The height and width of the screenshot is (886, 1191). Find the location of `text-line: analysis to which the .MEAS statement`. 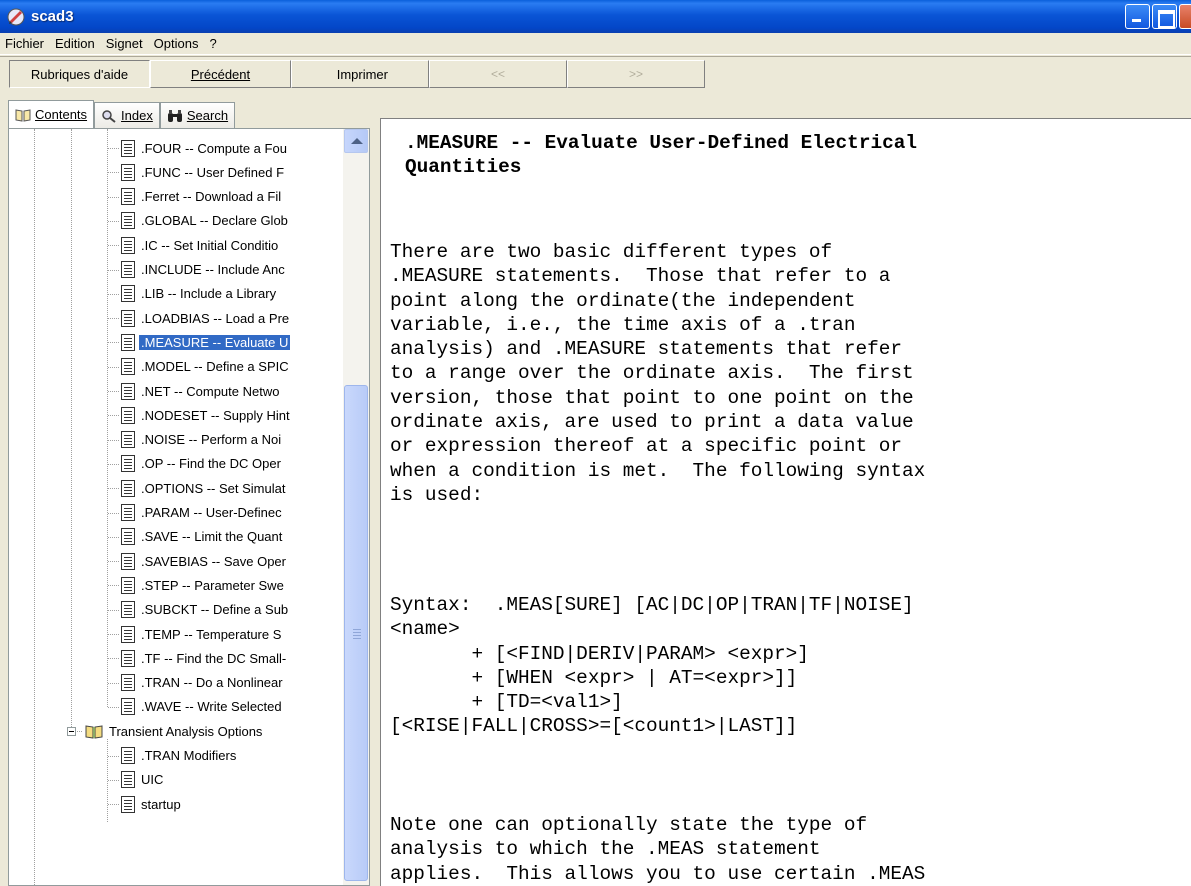

text-line: analysis to which the .MEAS statement is located at coordinates (605, 849).